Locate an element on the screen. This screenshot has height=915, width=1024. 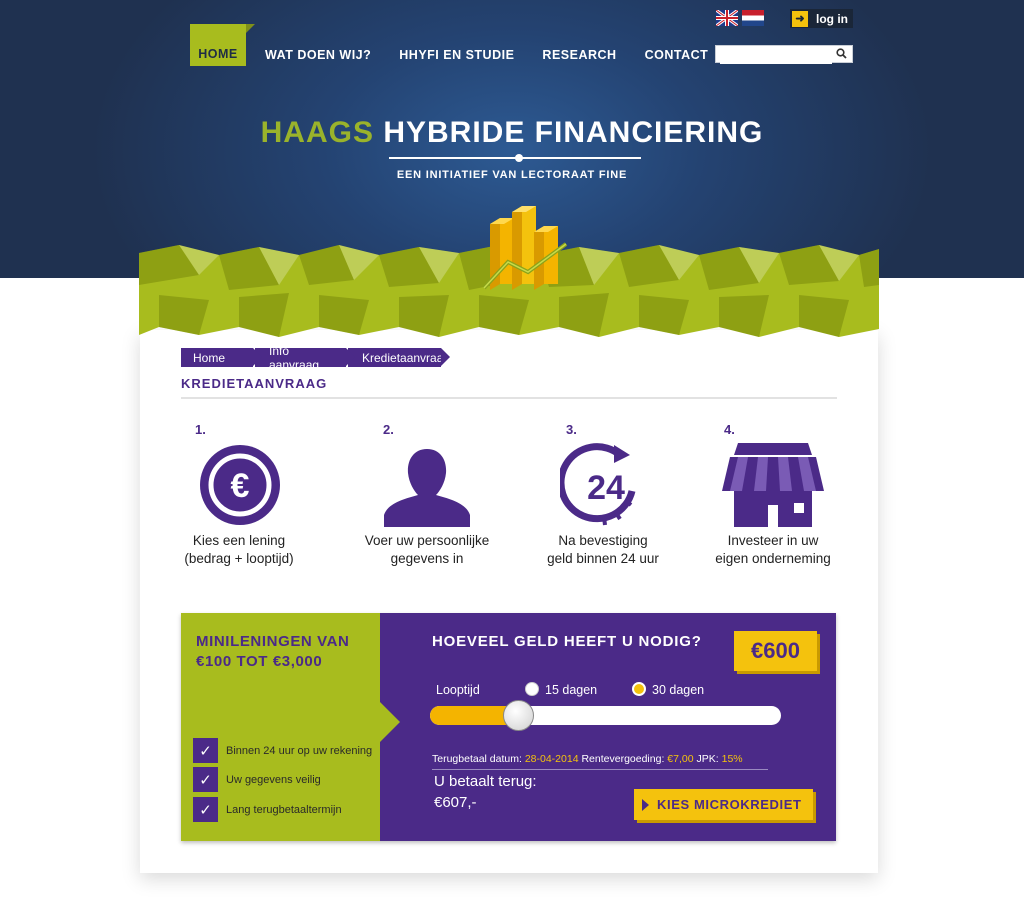
step-3-text: Na bevestiging geld binnen 24 uur is located at coordinates (603, 550).